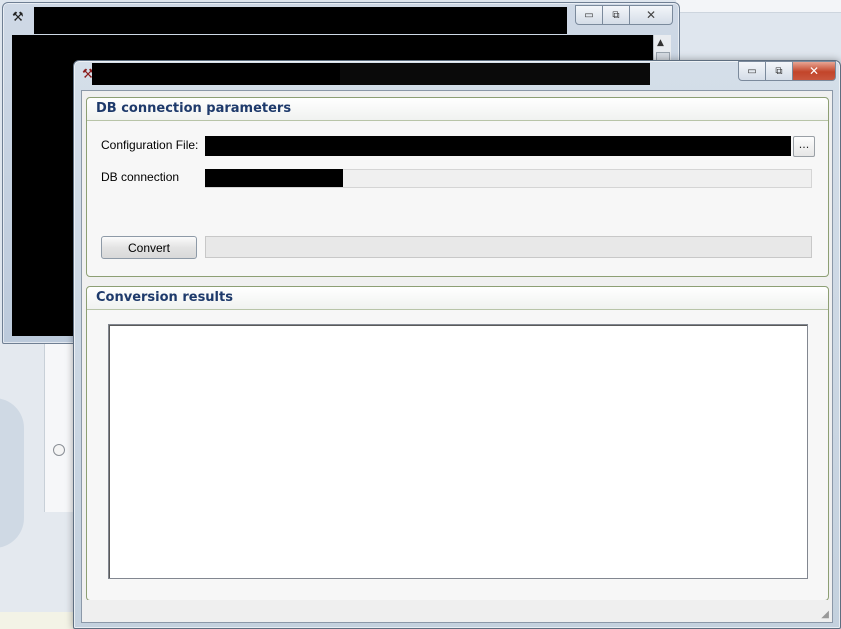 The height and width of the screenshot is (629, 841). Describe the element at coordinates (498, 146) in the screenshot. I see `configuration-file-input` at that location.